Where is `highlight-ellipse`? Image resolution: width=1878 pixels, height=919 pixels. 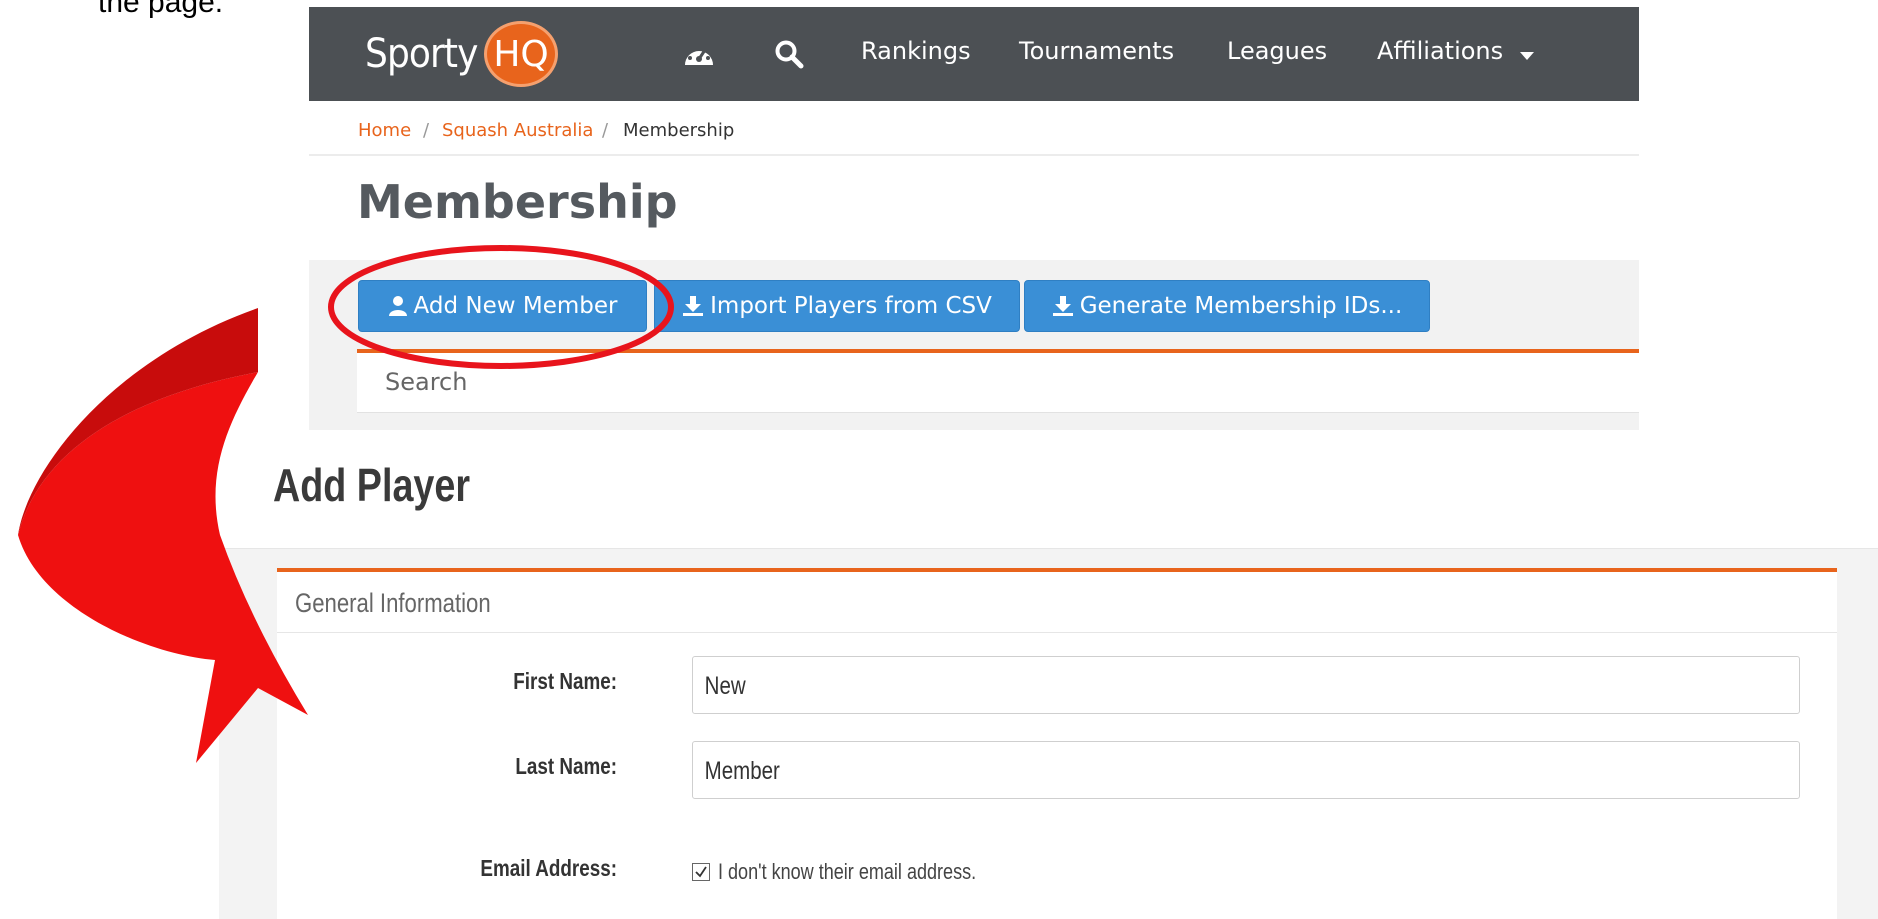 highlight-ellipse is located at coordinates (501, 307).